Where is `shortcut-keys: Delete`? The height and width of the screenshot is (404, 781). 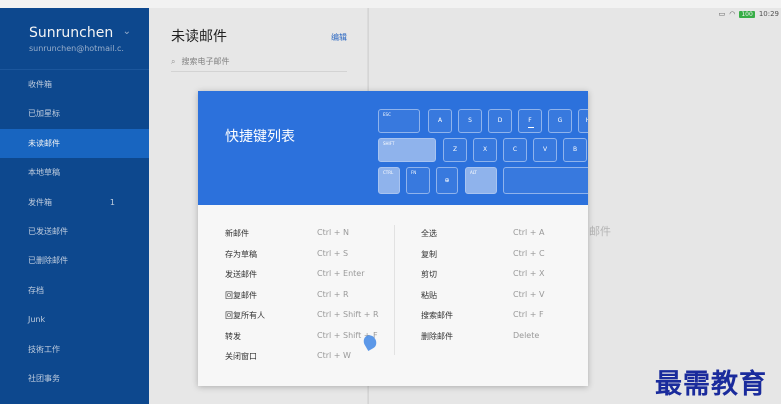
shortcut-keys: Delete is located at coordinates (526, 335).